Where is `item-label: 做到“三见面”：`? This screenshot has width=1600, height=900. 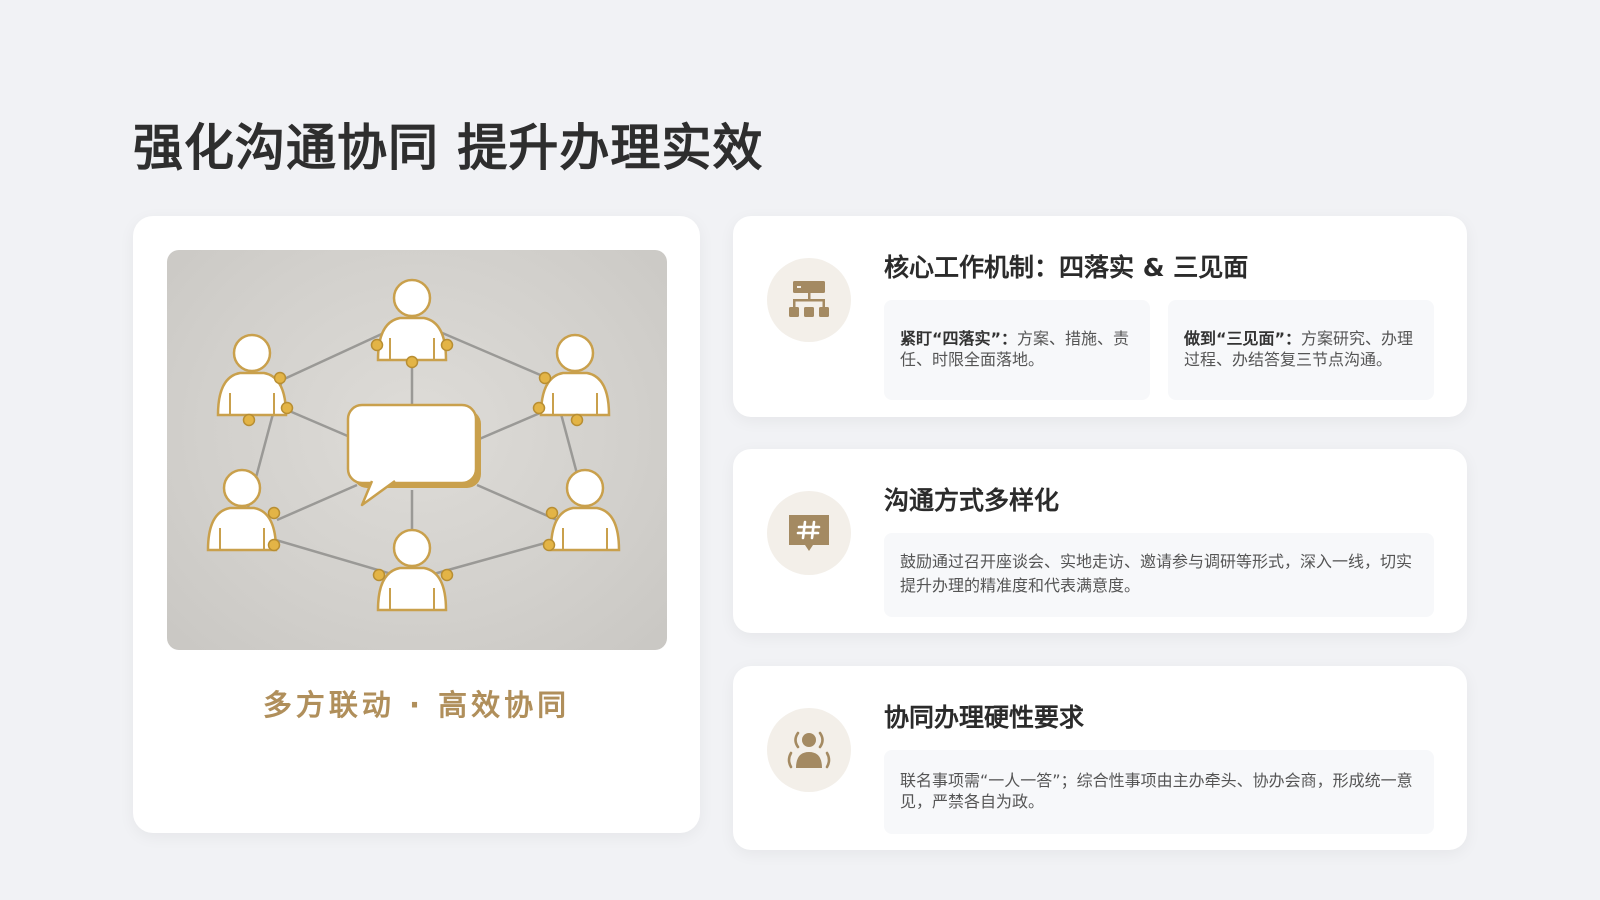 item-label: 做到“三见面”： is located at coordinates (1243, 338).